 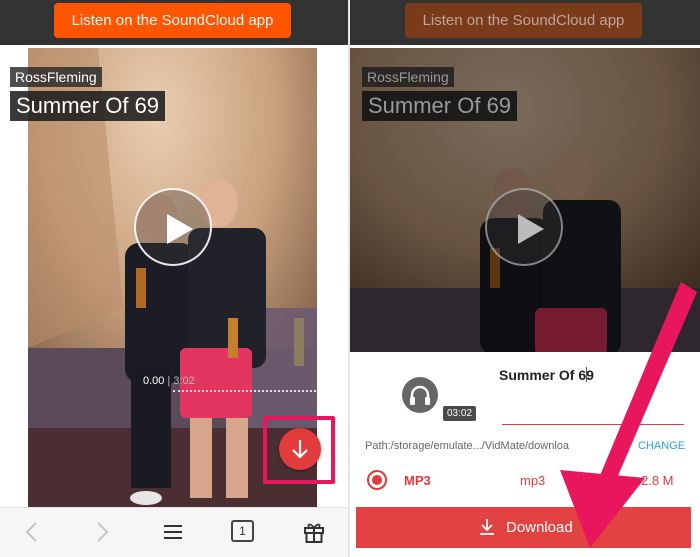 I want to click on back-button, so click(x=32, y=532).